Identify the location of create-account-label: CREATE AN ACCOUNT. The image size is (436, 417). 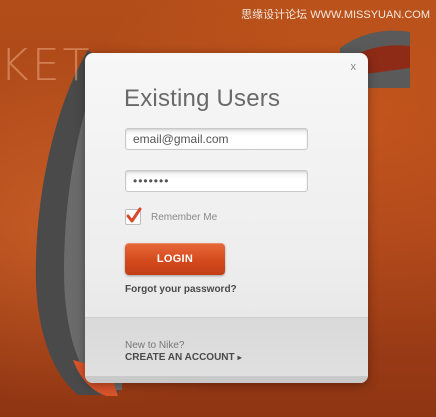
(180, 357).